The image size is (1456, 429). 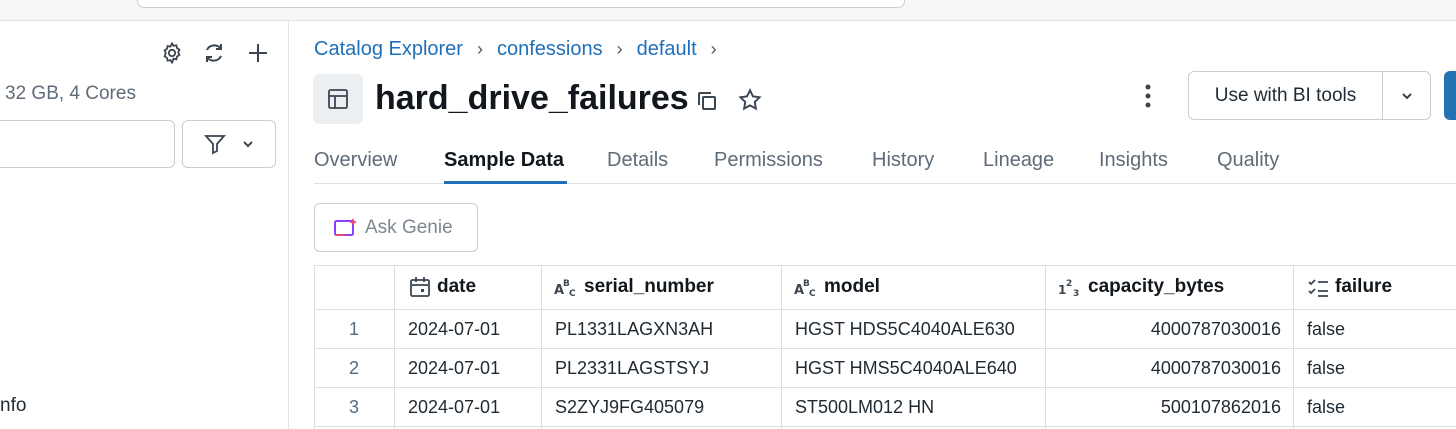 I want to click on table-cell-model: HGST HMS5C4040ALE640, so click(x=906, y=368).